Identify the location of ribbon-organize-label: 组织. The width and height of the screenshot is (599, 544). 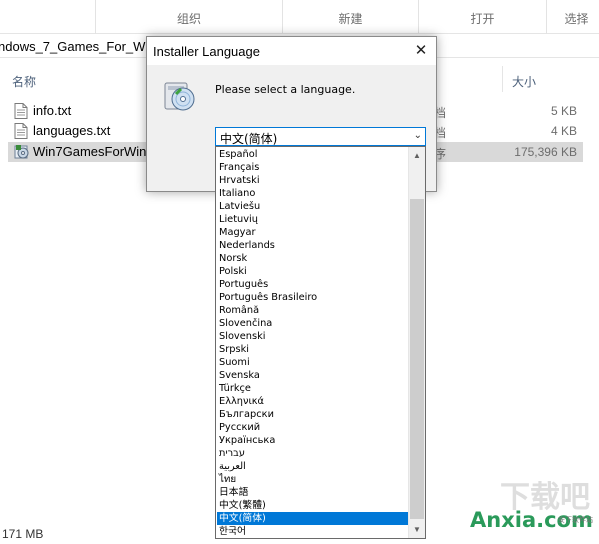
(188, 19).